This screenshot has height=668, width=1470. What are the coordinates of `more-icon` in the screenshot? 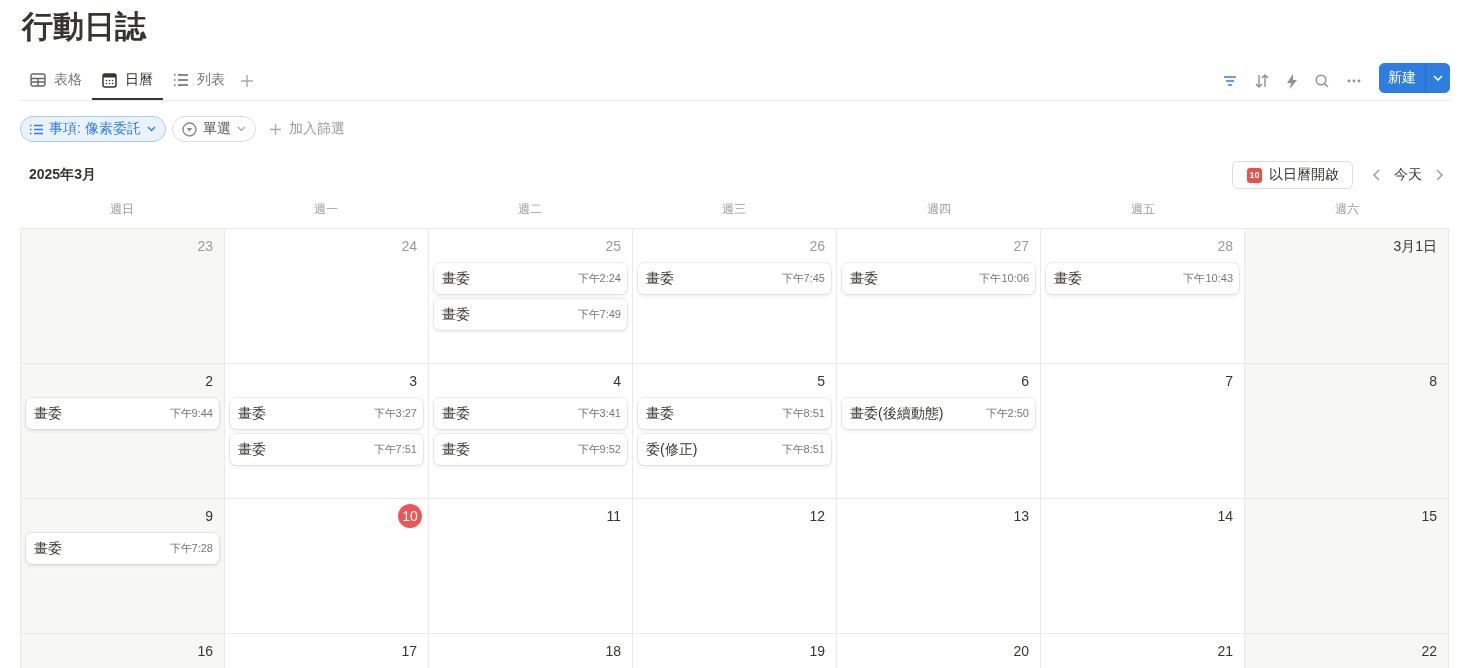 It's located at (1354, 81).